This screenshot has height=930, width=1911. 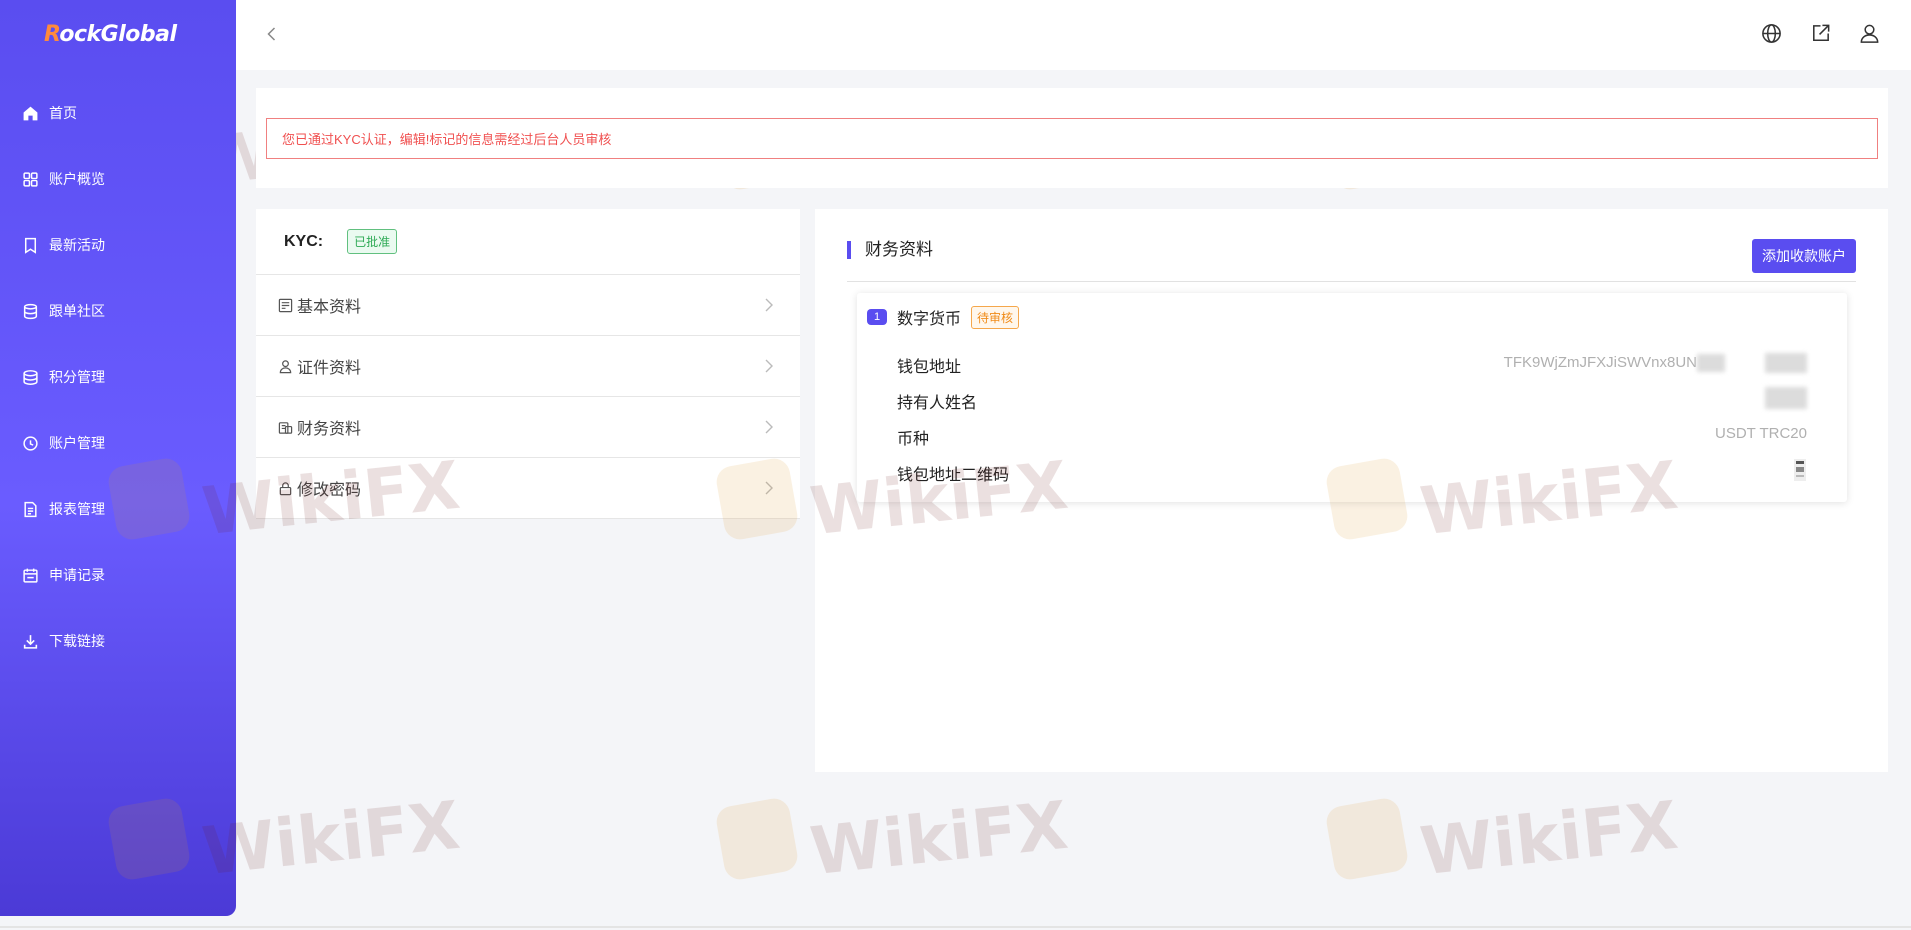 What do you see at coordinates (1786, 400) in the screenshot?
I see `holder-name-value` at bounding box center [1786, 400].